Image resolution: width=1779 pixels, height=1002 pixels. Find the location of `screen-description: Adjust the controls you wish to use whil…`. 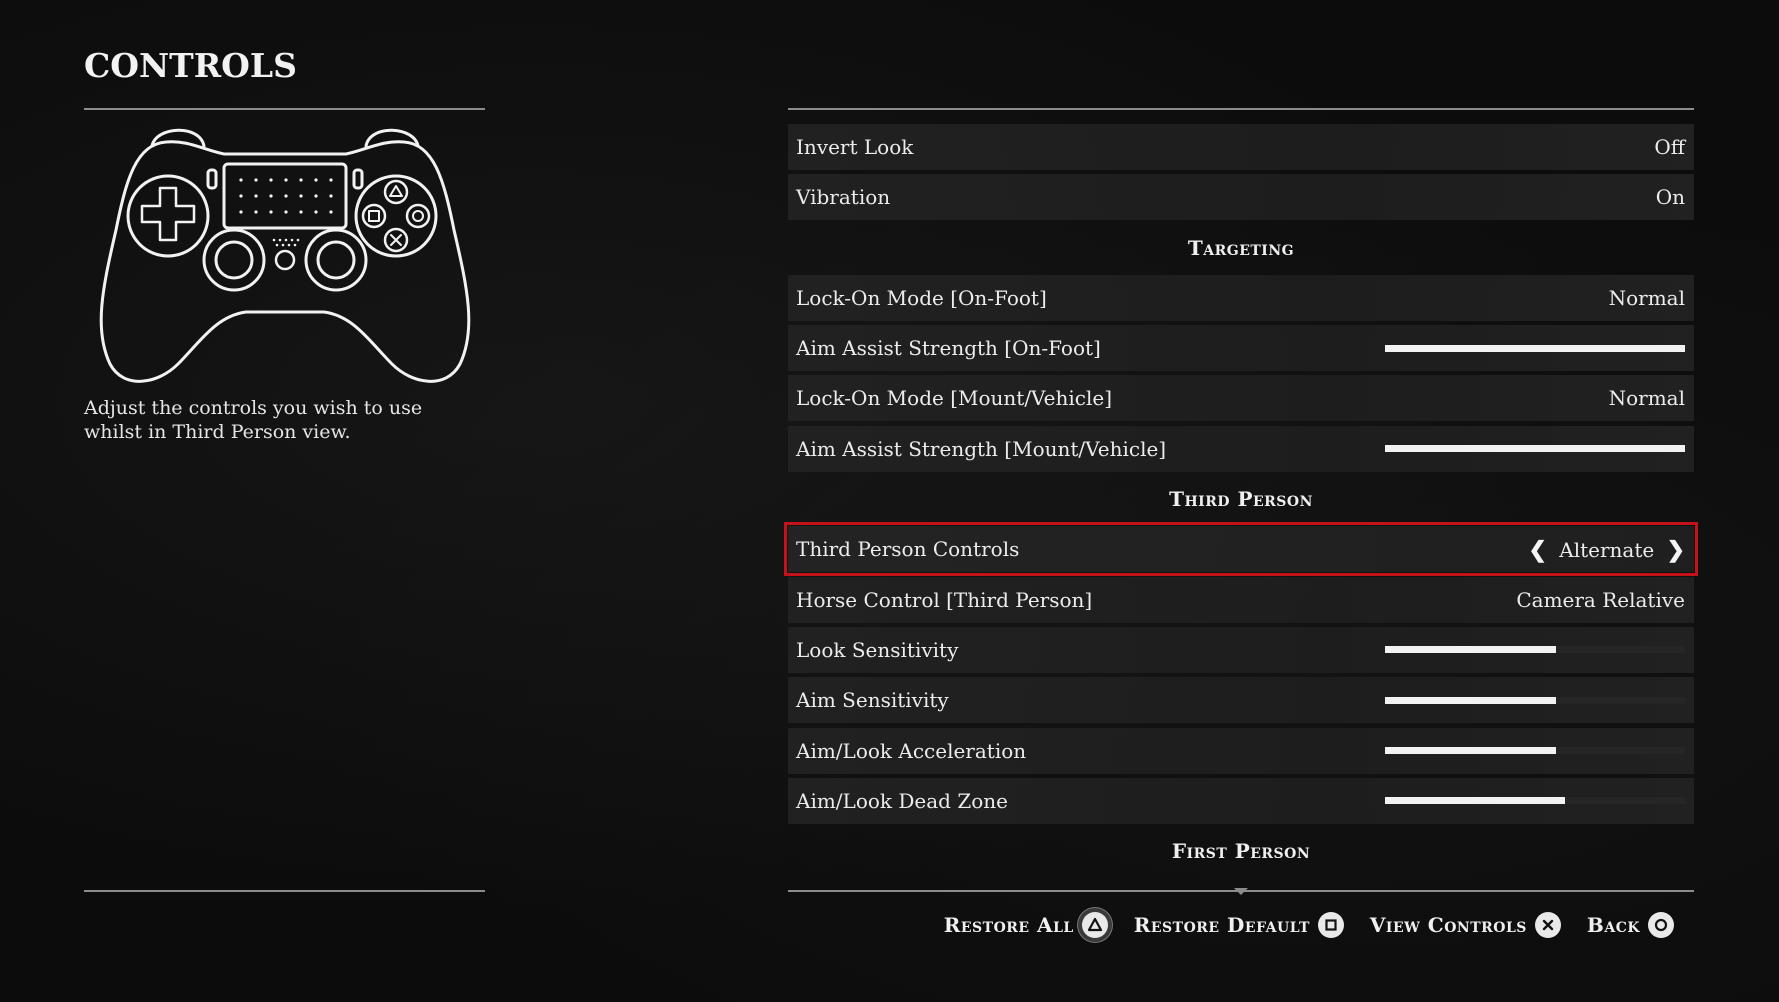

screen-description: Adjust the controls you wish to use whil… is located at coordinates (253, 420).